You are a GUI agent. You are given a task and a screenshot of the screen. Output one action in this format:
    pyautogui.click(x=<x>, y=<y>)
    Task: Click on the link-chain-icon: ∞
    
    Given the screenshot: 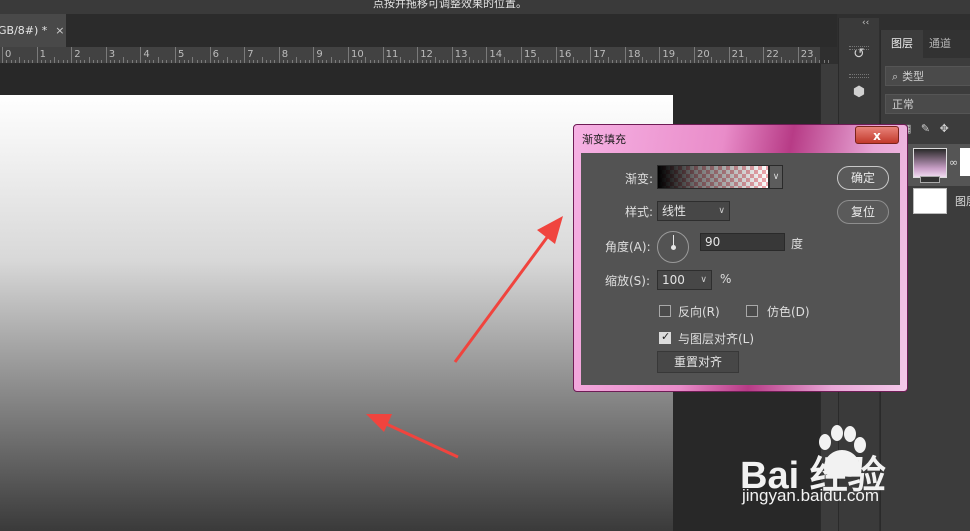 What is the action you would take?
    pyautogui.click(x=953, y=162)
    